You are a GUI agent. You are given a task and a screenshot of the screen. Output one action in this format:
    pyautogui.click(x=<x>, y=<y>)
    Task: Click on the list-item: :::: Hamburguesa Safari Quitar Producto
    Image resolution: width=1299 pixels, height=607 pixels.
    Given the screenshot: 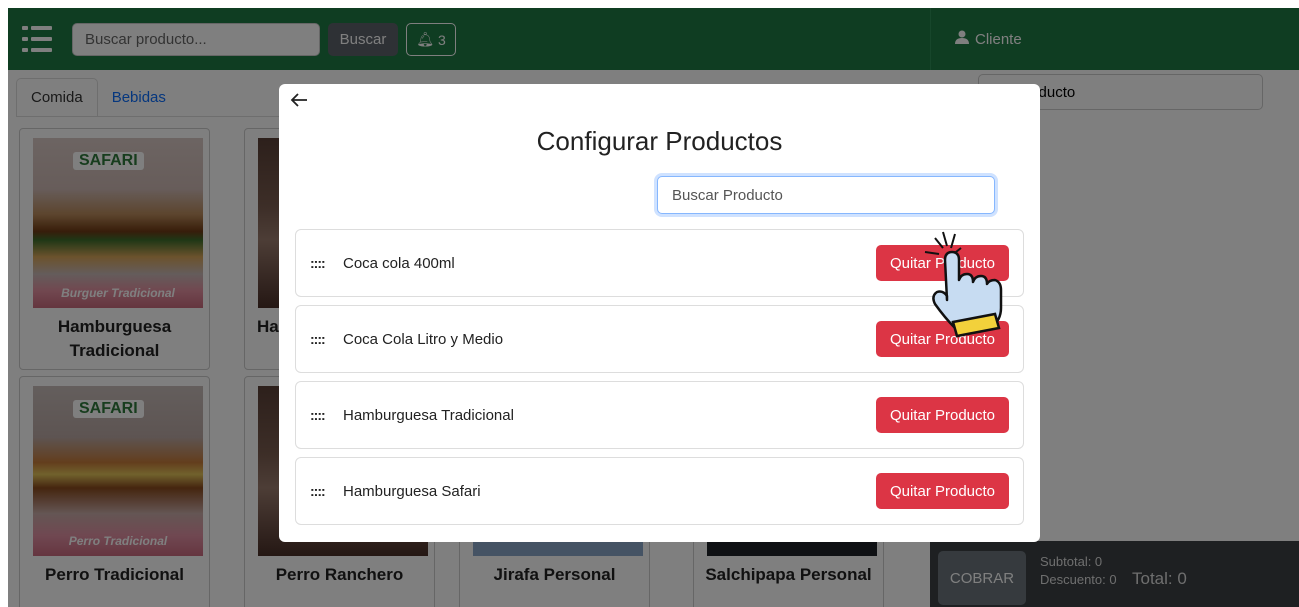 What is the action you would take?
    pyautogui.click(x=659, y=491)
    